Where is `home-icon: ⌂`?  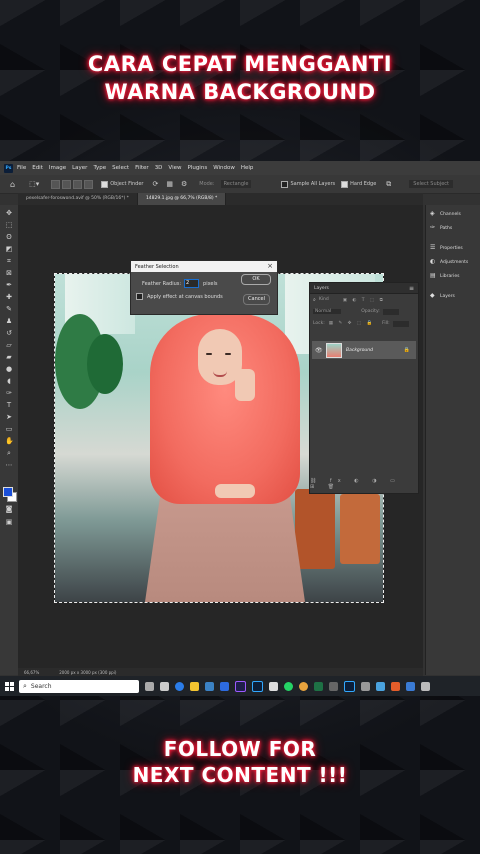
home-icon: ⌂ is located at coordinates (12, 184).